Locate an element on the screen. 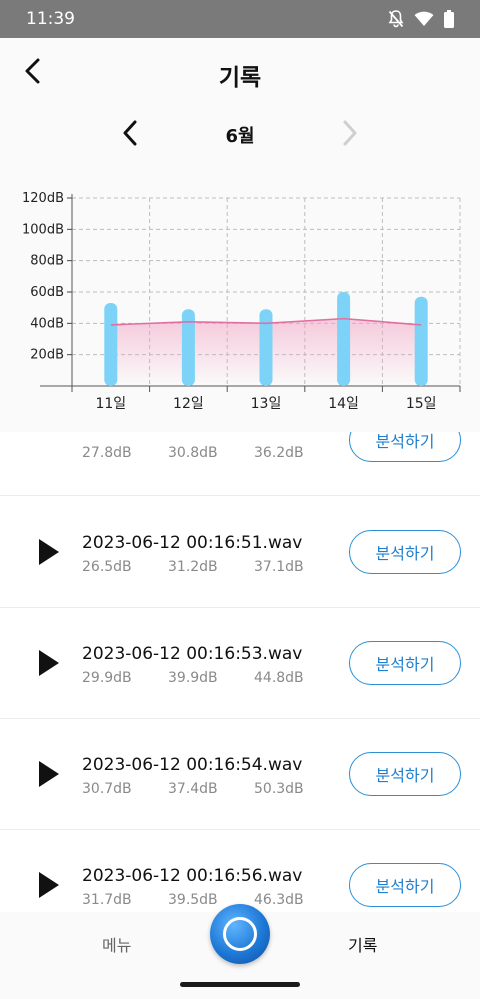 The image size is (480, 999). x-tick-label: 11일 is located at coordinates (110, 404).